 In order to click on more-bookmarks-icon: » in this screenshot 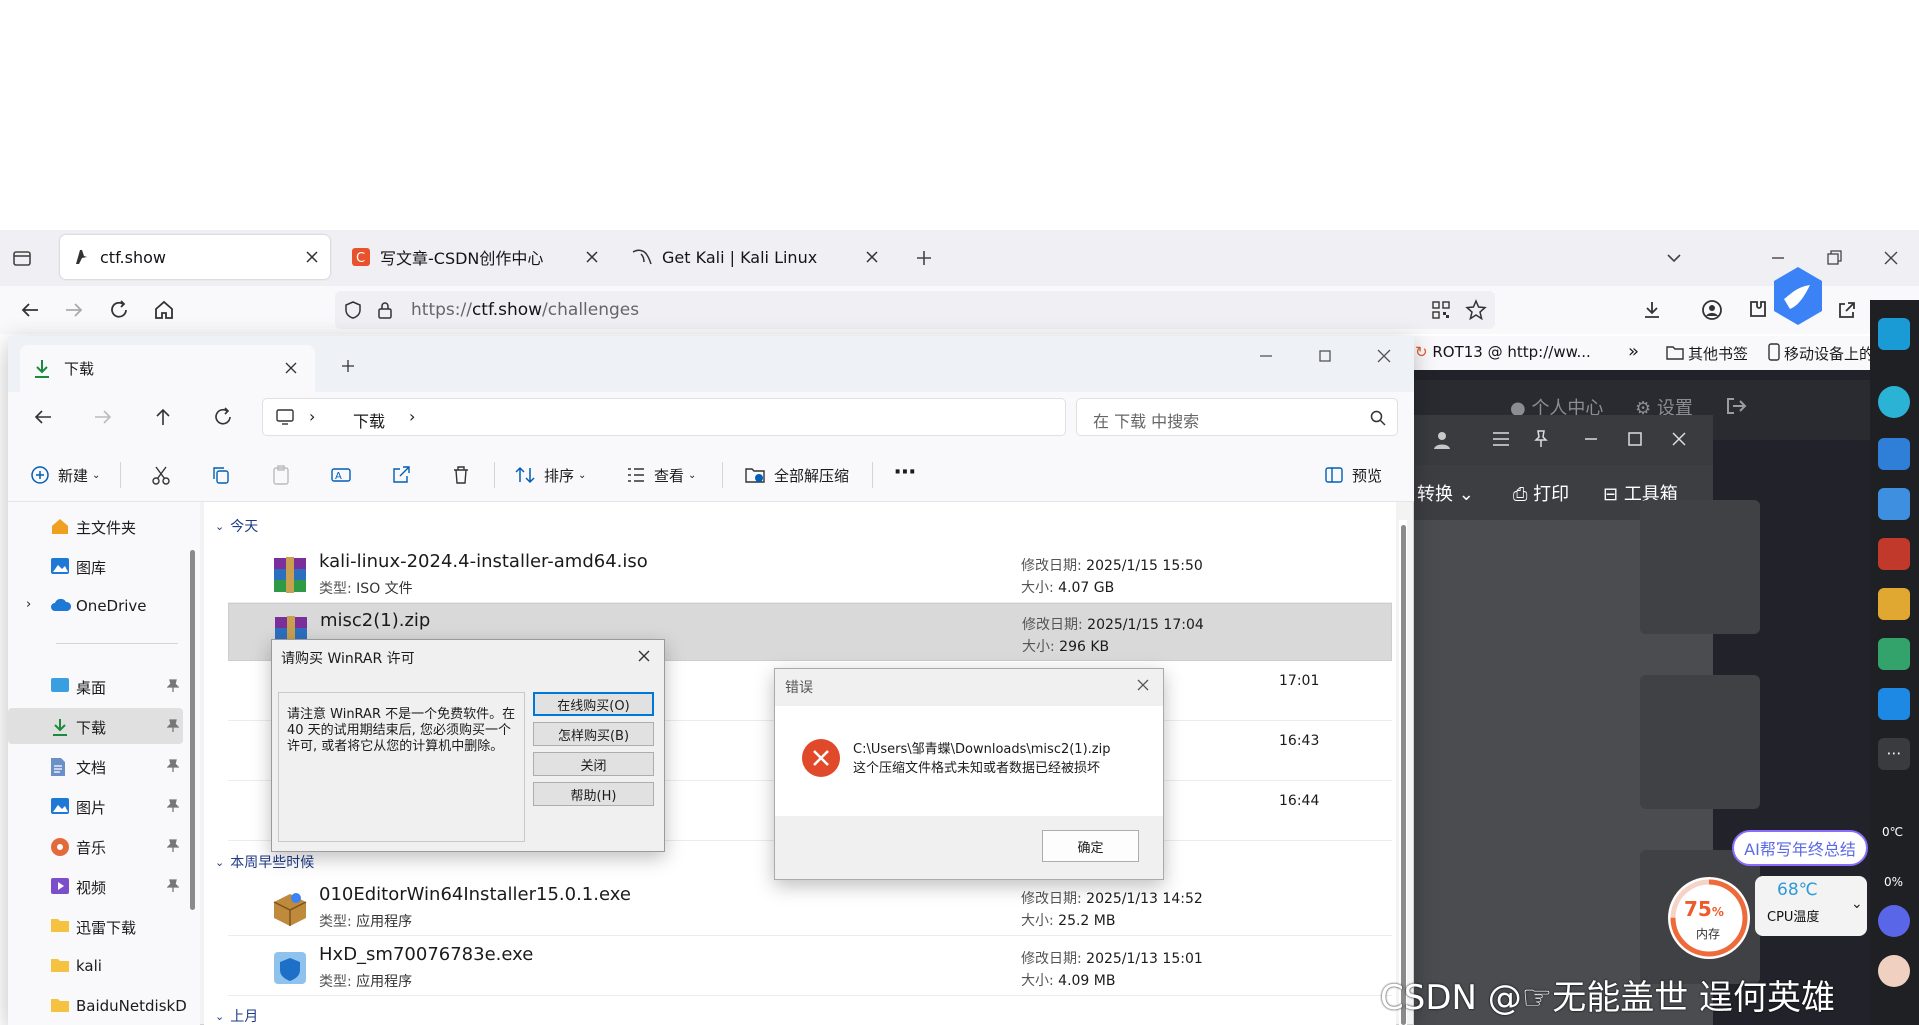, I will do `click(1633, 351)`.